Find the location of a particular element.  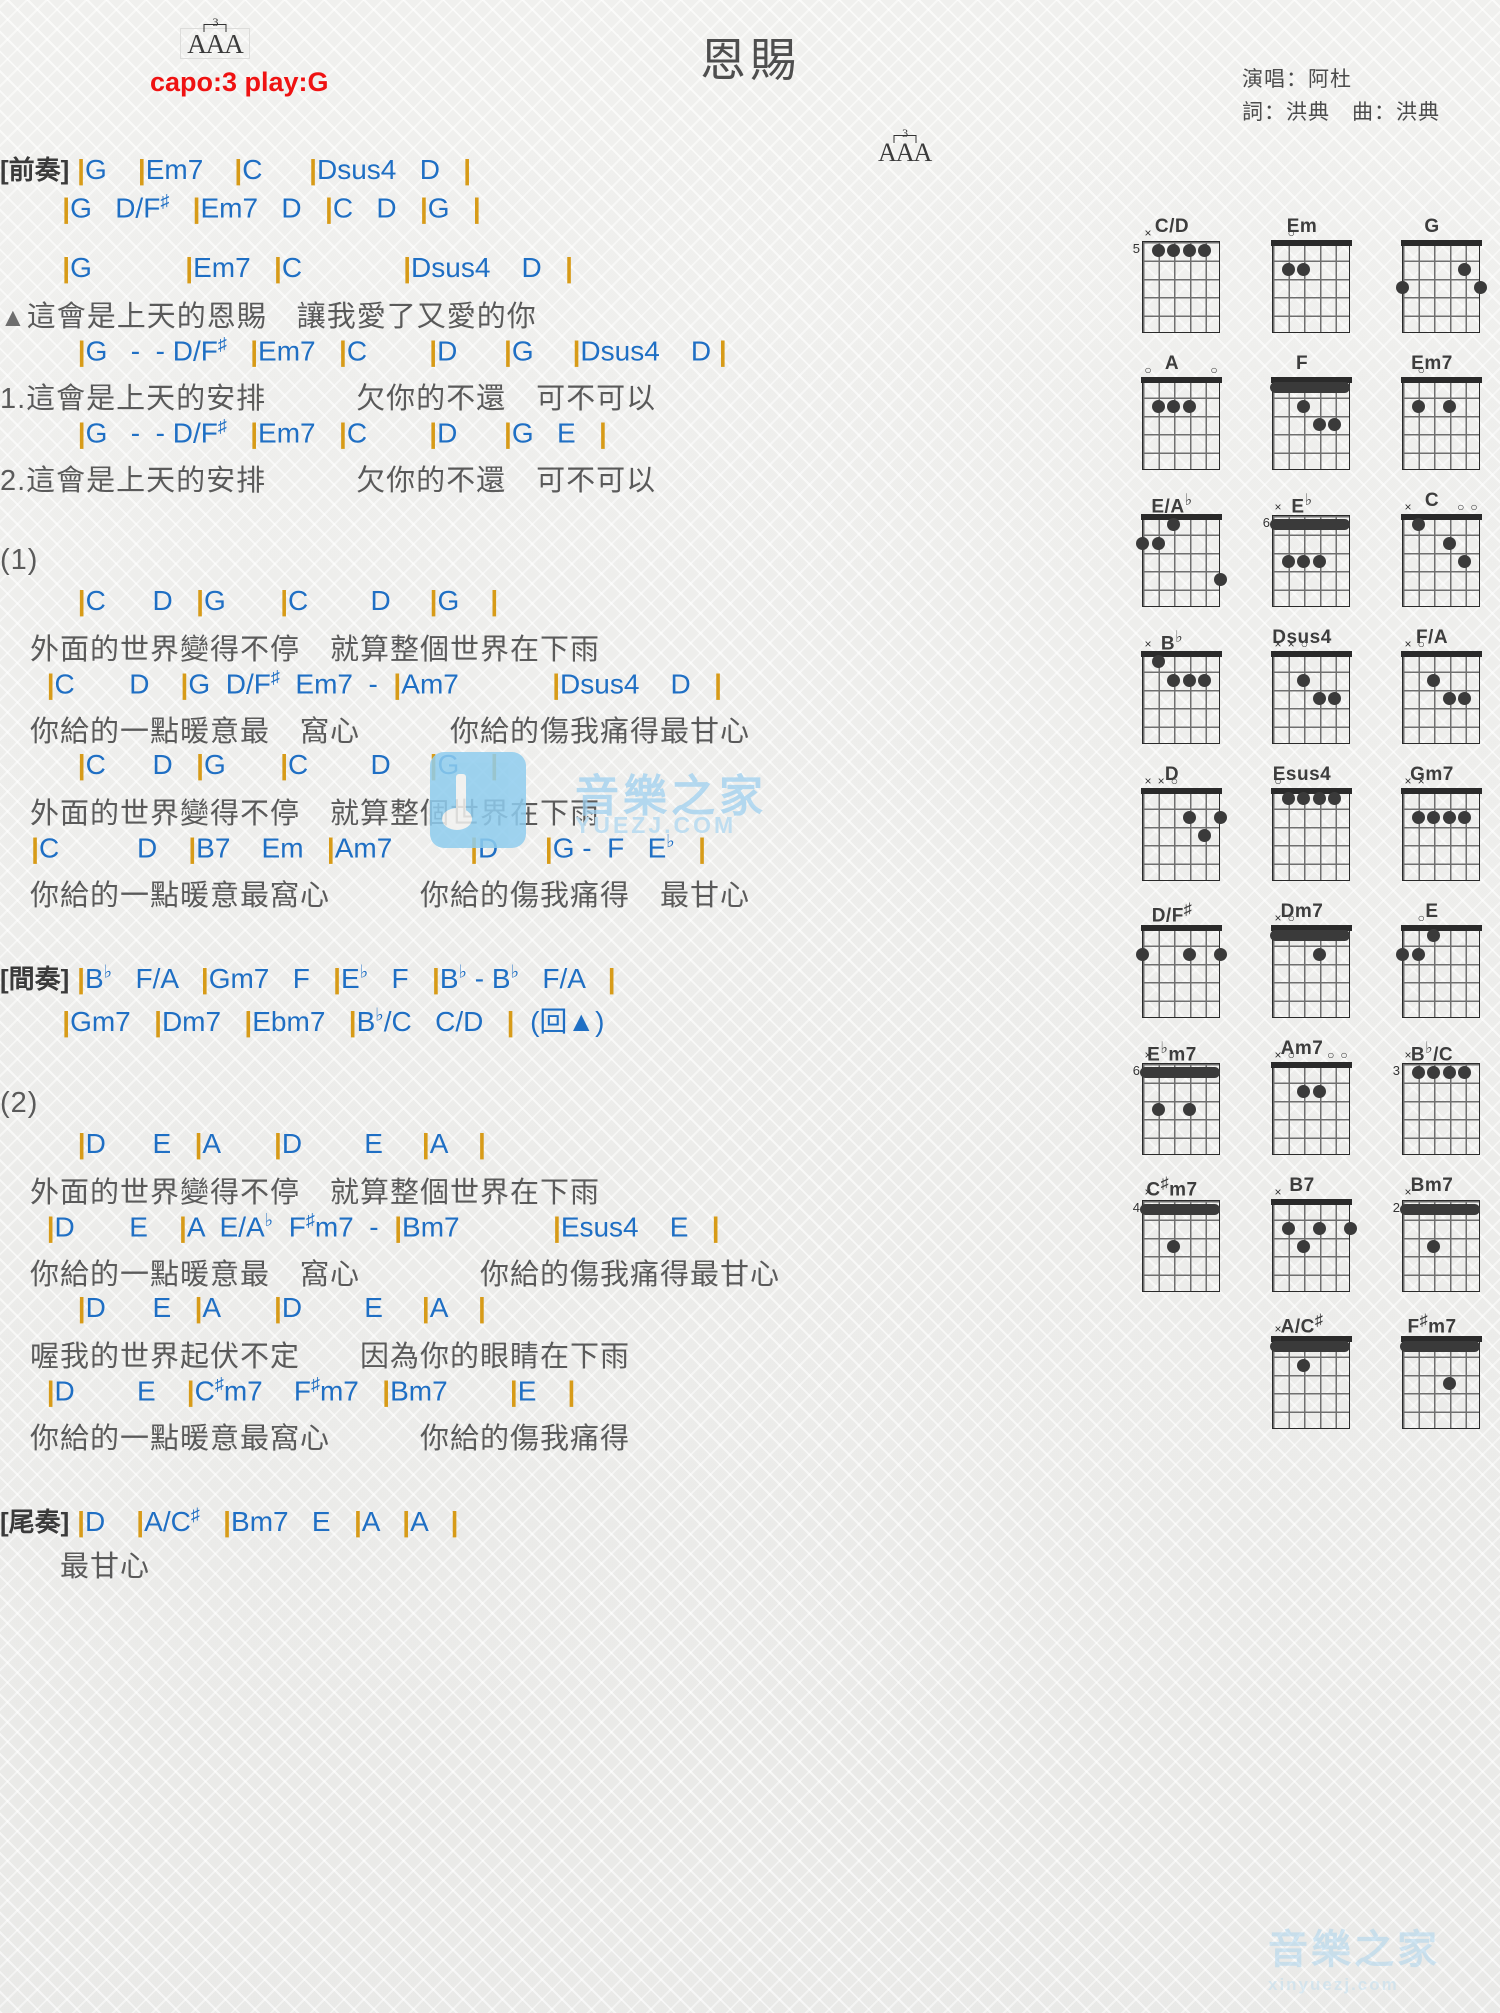

chord-diagram: E♭m7 × 6 is located at coordinates (1172, 1098).